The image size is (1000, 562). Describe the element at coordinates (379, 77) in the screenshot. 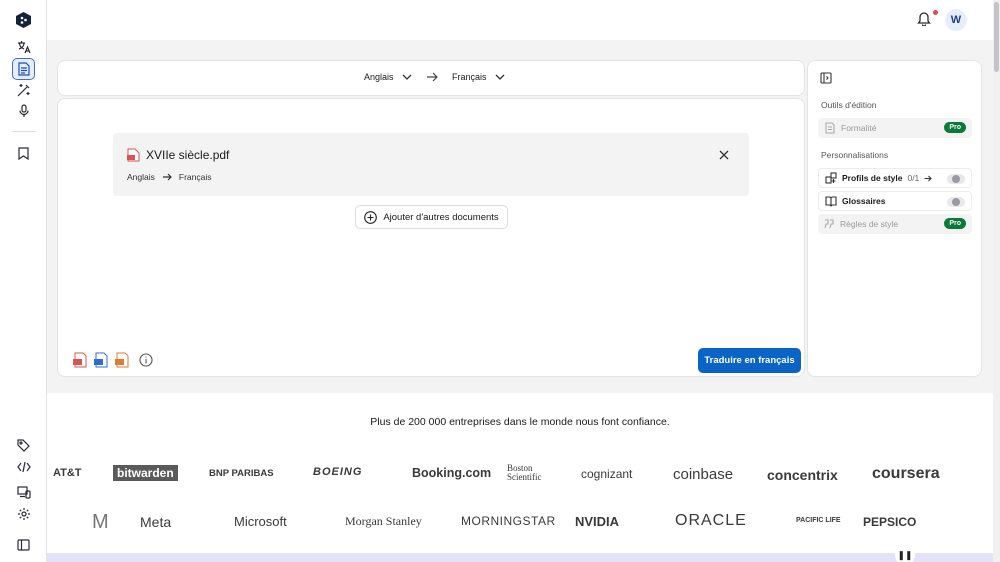

I see `source-language-label: Anglais` at that location.